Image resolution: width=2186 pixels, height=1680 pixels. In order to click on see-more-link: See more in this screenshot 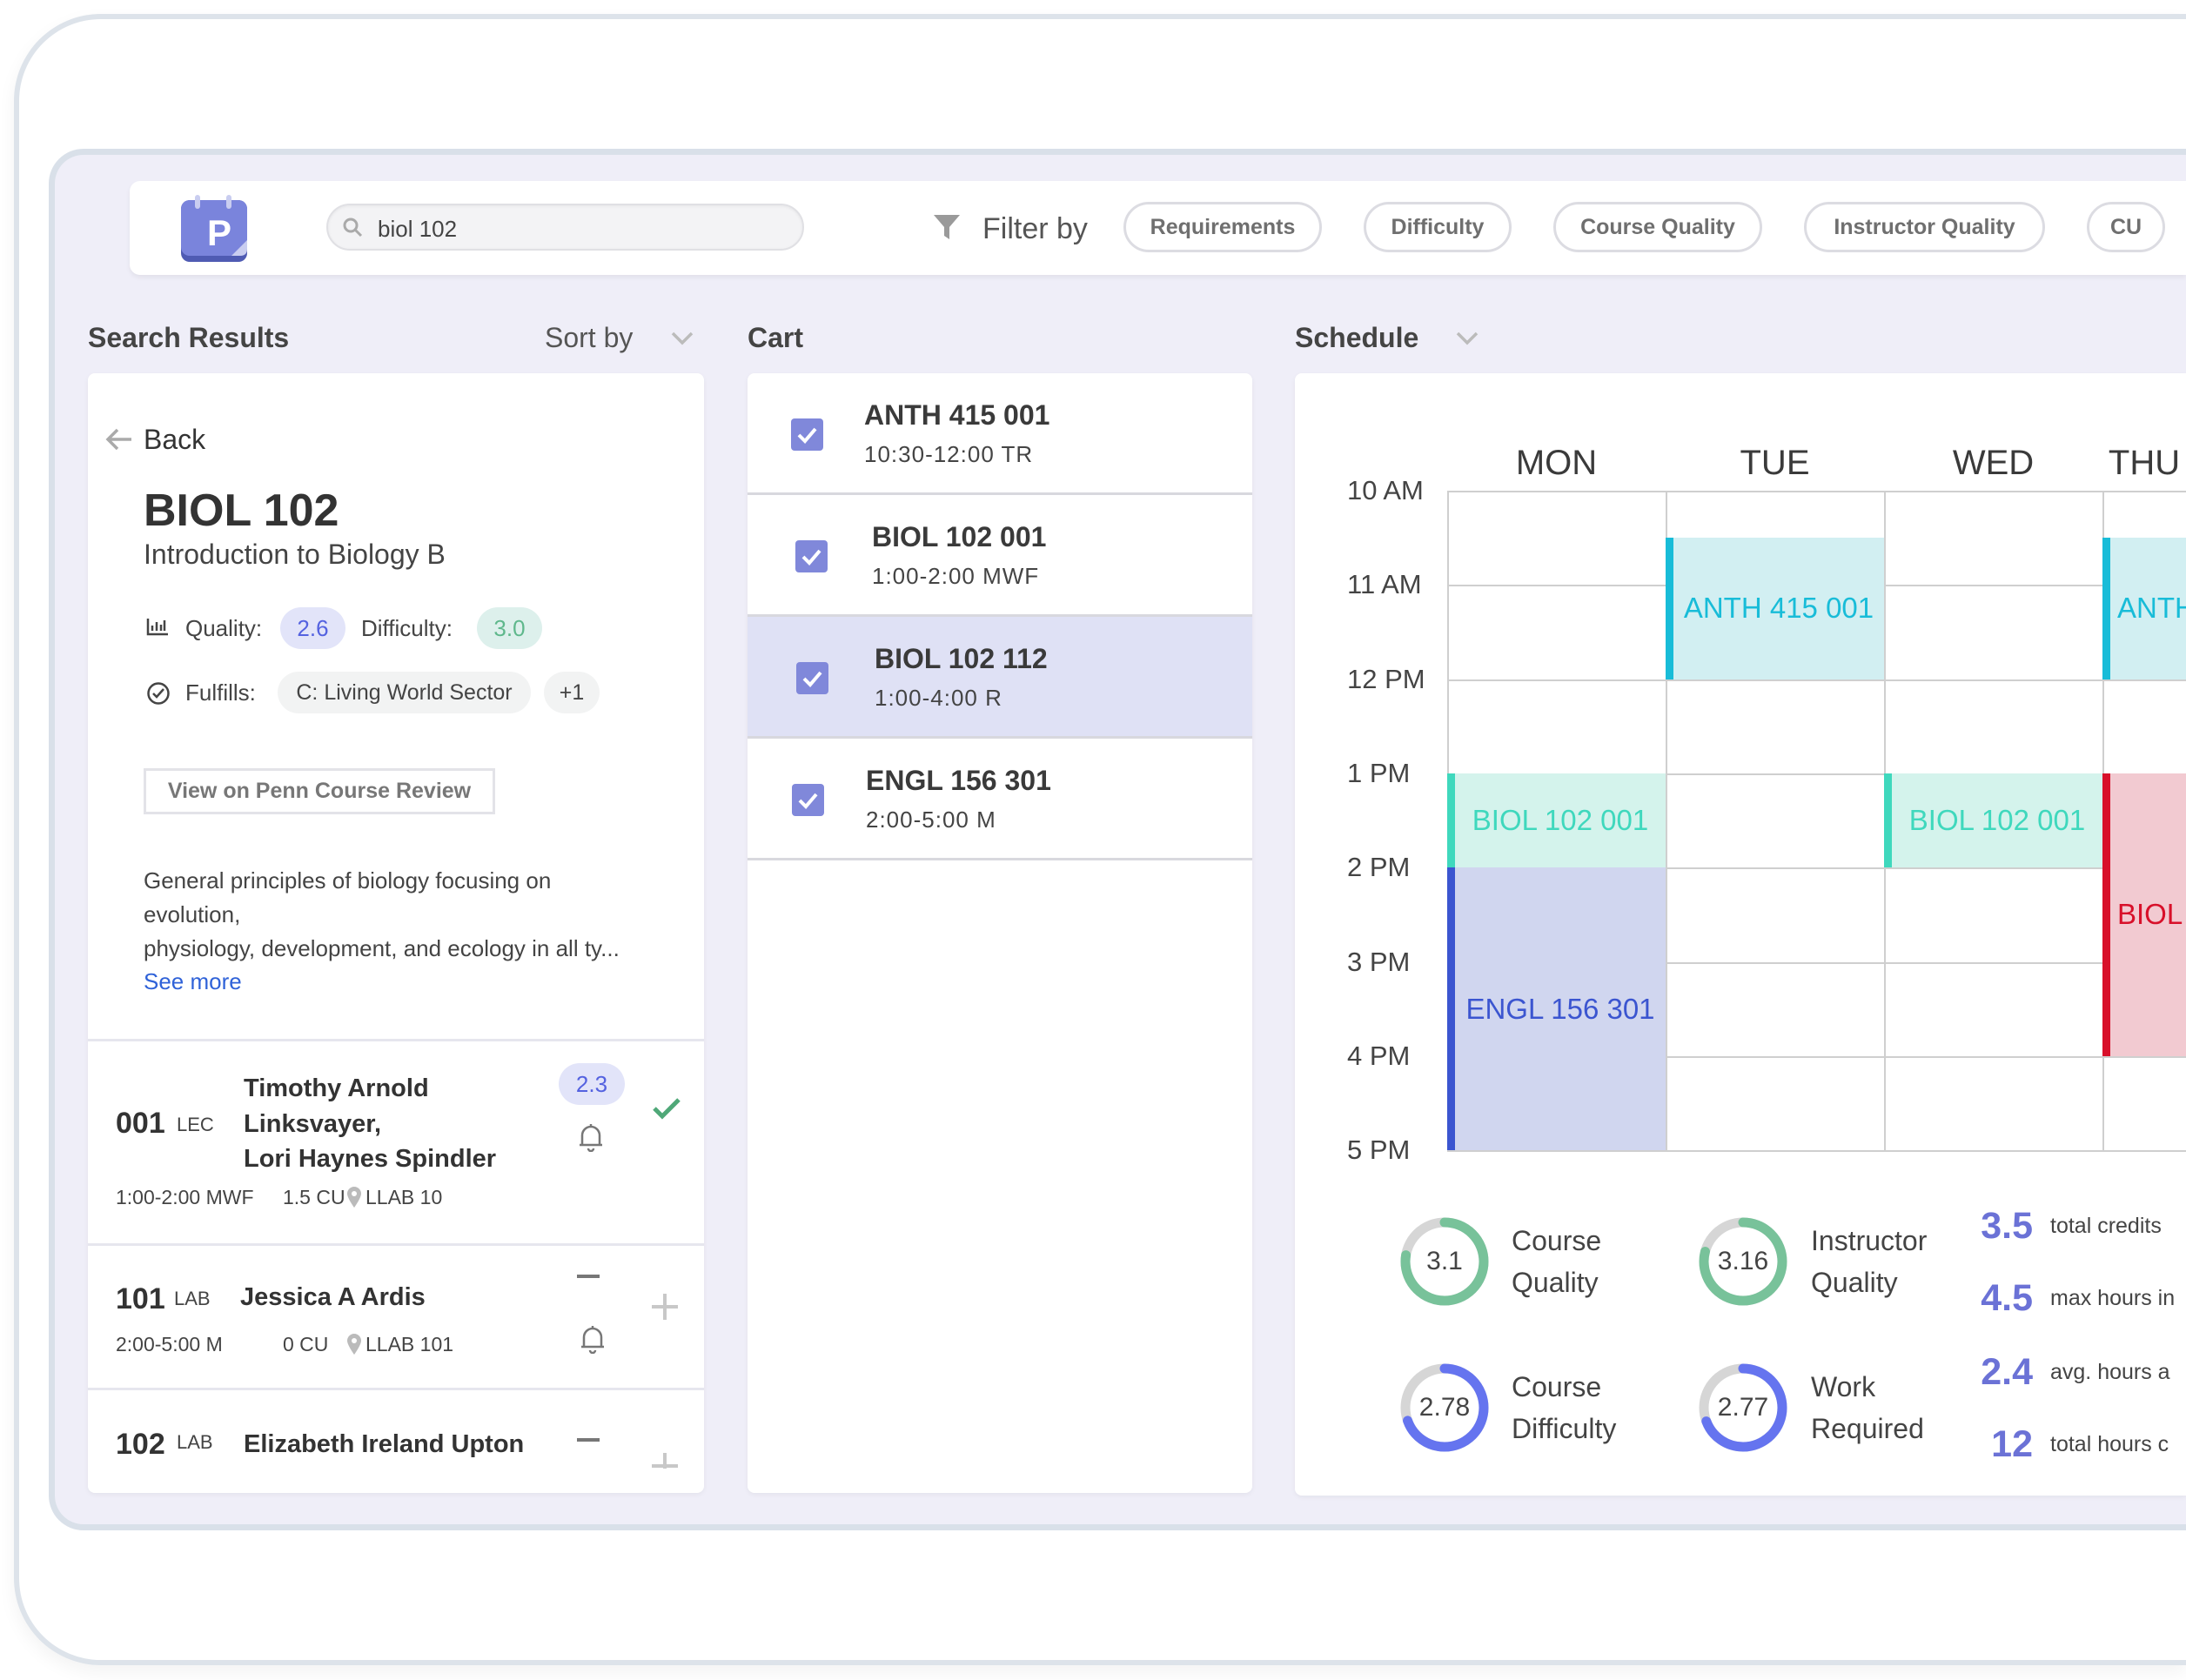, I will do `click(193, 981)`.